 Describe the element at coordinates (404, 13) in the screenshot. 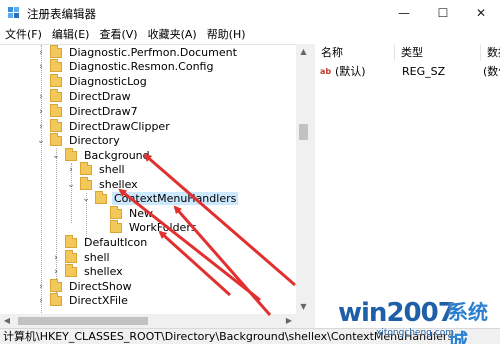

I see `minimize-button: —` at that location.